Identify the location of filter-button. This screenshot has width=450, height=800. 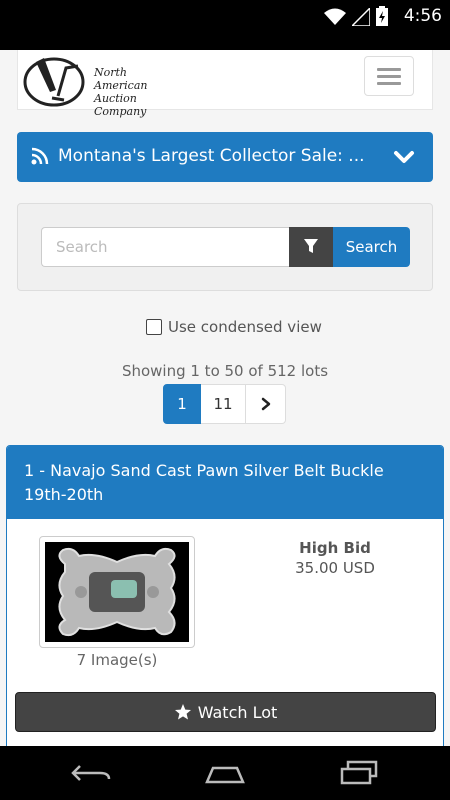
(311, 247).